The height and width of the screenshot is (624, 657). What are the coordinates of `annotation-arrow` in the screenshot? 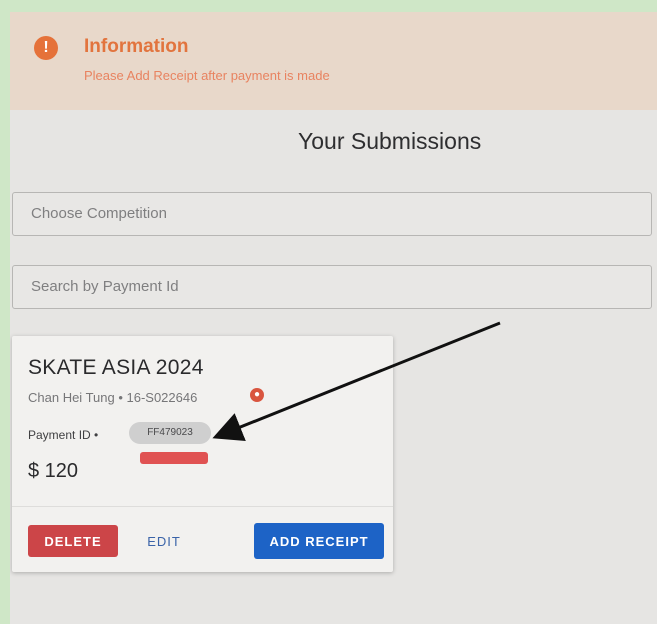 It's located at (356, 381).